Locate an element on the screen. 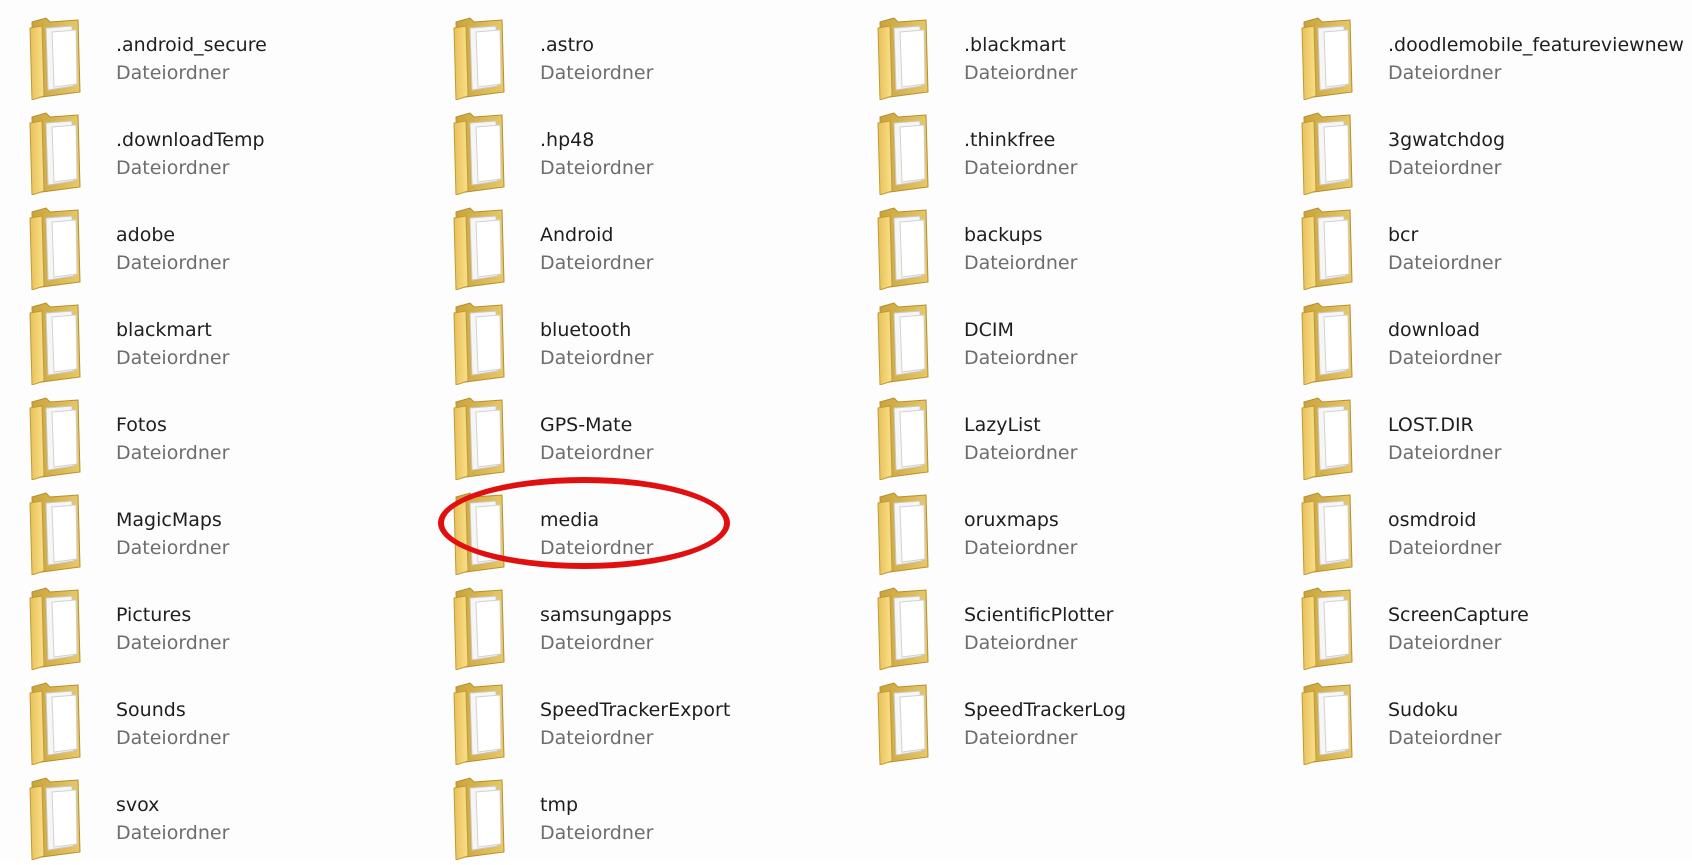 The height and width of the screenshot is (865, 1692). folder-text: .blackmart Dateiordner is located at coordinates (1020, 59).